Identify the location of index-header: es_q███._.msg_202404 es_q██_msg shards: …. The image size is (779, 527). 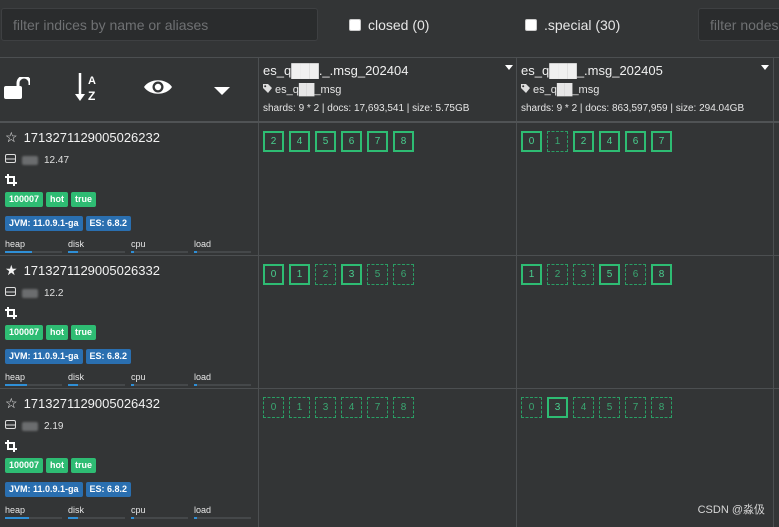
(387, 89).